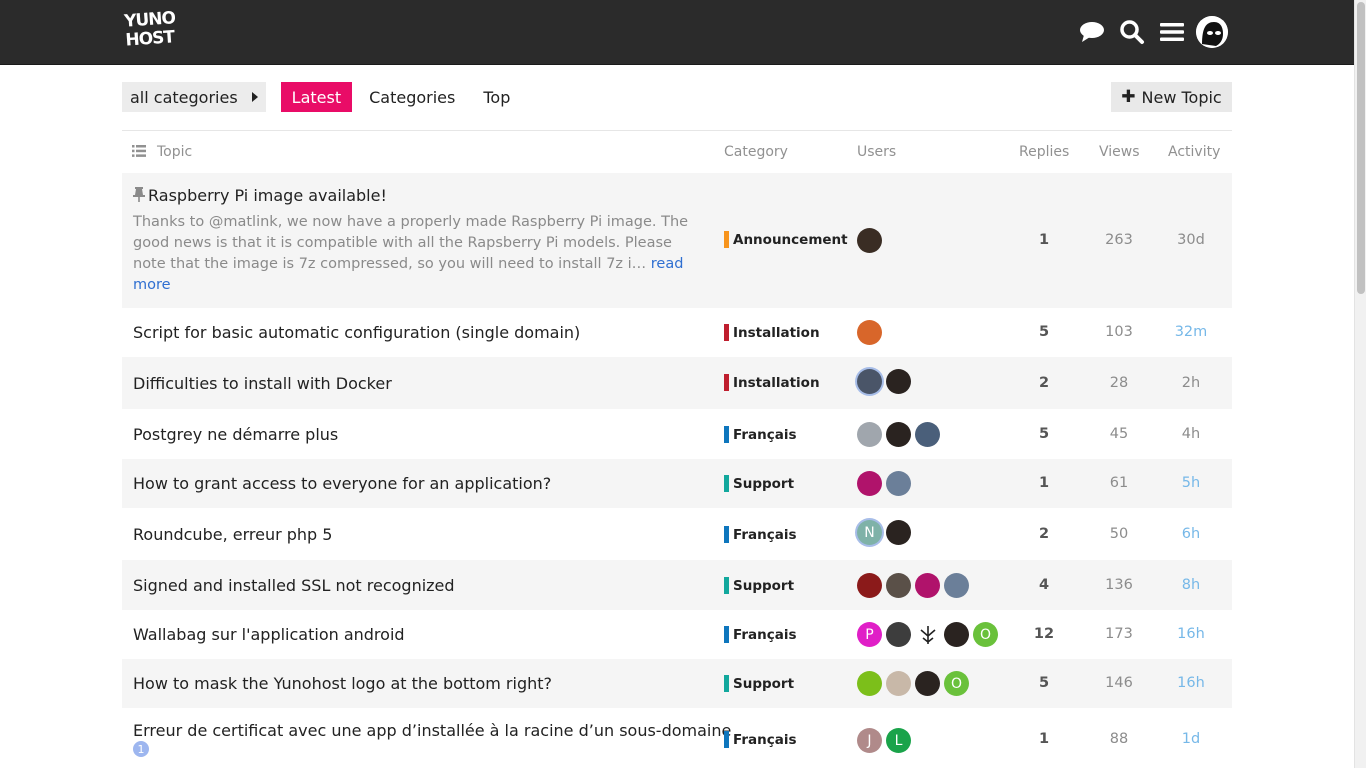 The image size is (1366, 768). Describe the element at coordinates (1132, 32) in the screenshot. I see `search-icon` at that location.